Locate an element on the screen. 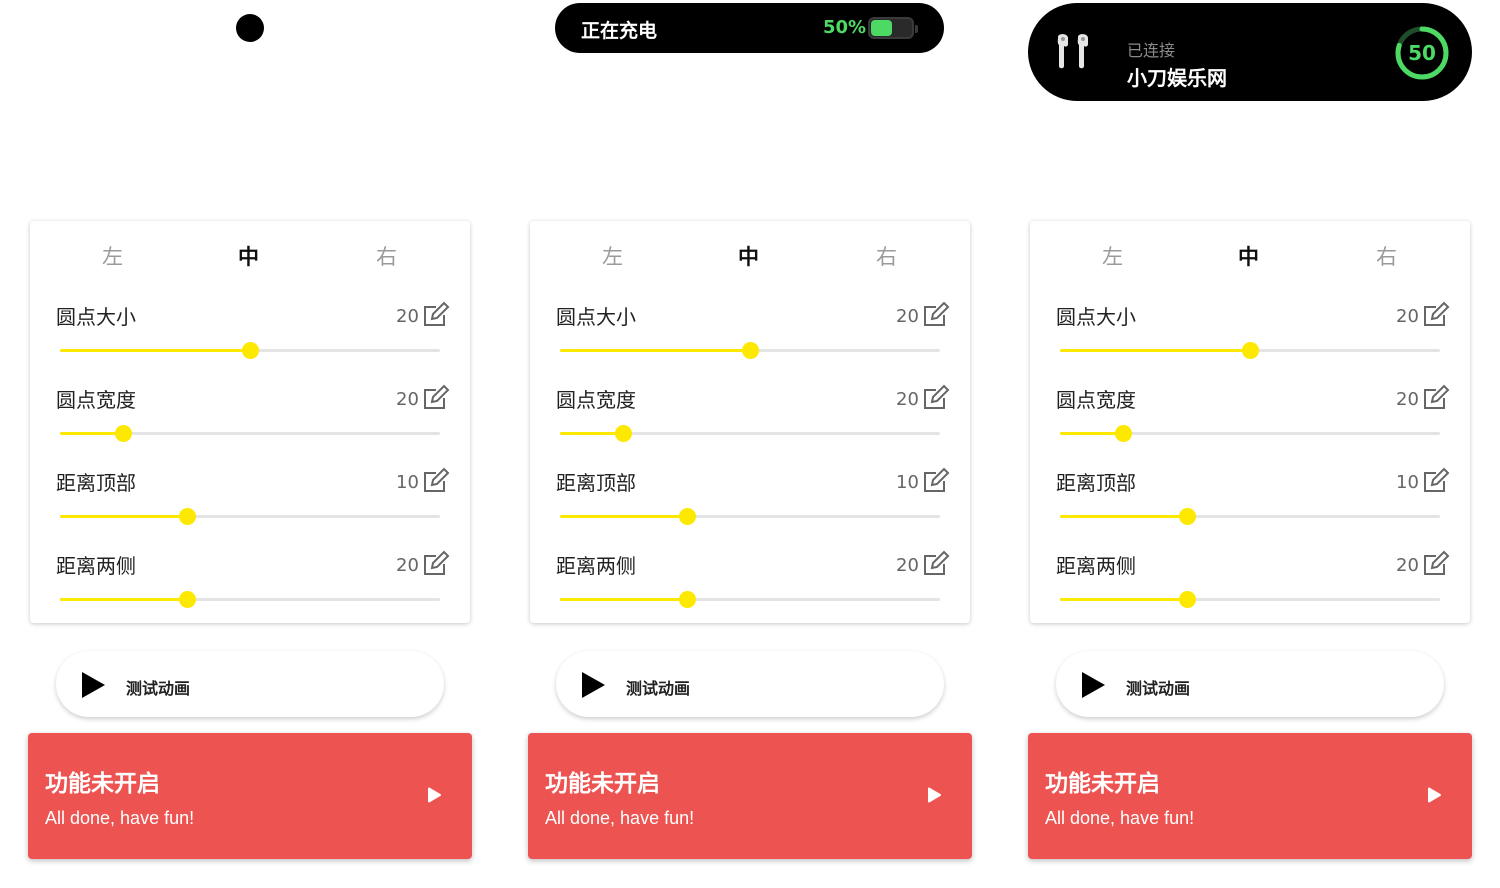 The image size is (1500, 888). arrow-right-icon is located at coordinates (434, 795).